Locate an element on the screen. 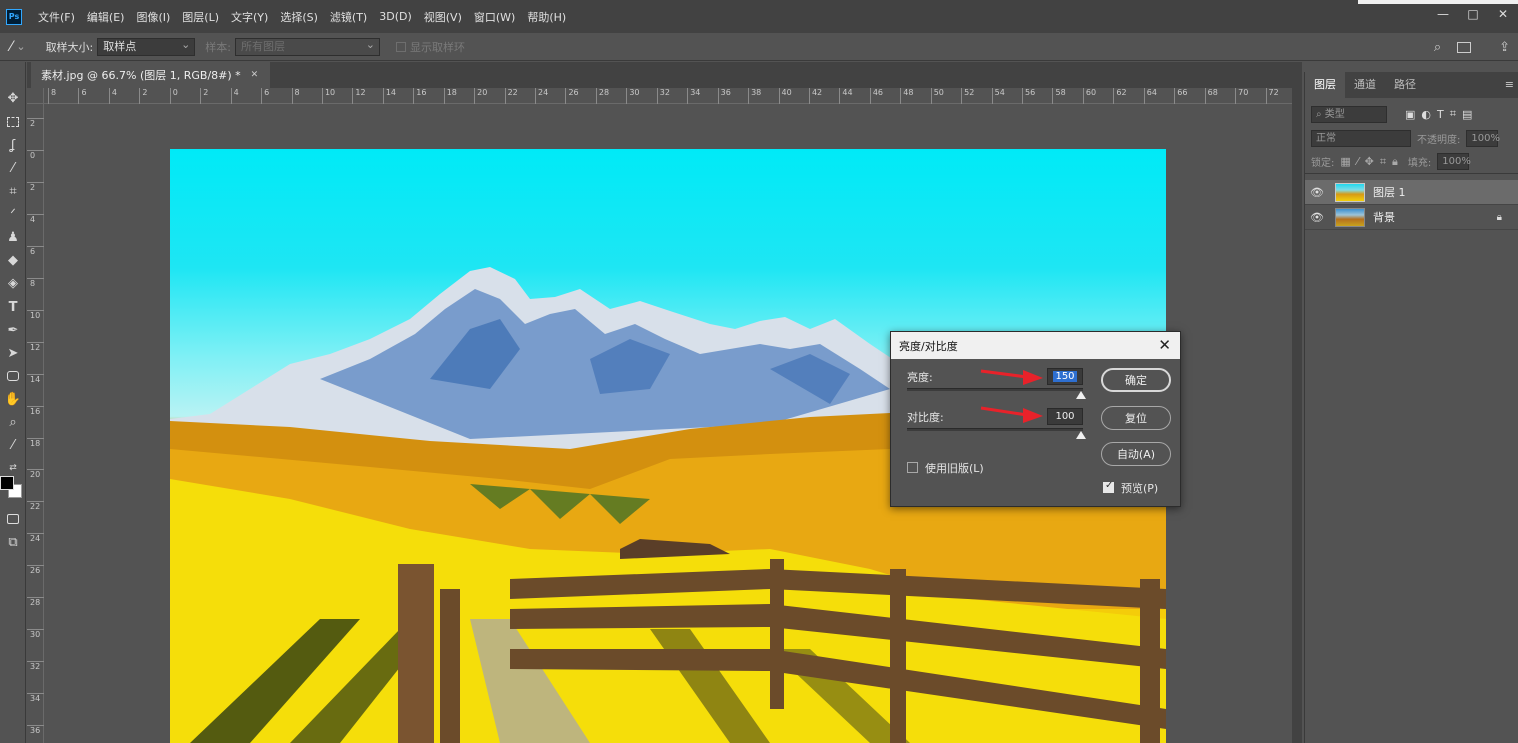 The width and height of the screenshot is (1518, 743). search-icon: ⌕ is located at coordinates (1437, 47).